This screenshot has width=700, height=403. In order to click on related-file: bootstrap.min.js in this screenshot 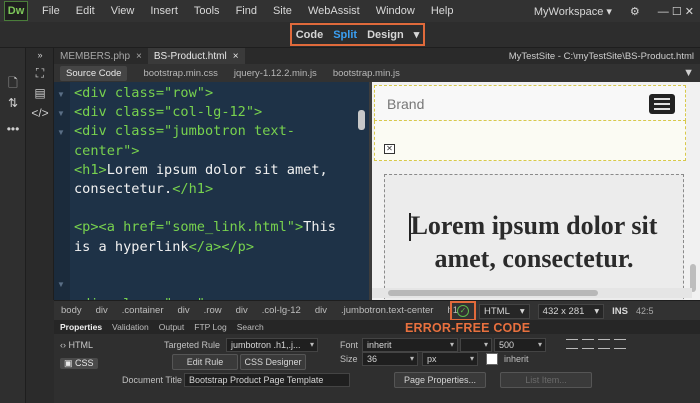, I will do `click(366, 73)`.